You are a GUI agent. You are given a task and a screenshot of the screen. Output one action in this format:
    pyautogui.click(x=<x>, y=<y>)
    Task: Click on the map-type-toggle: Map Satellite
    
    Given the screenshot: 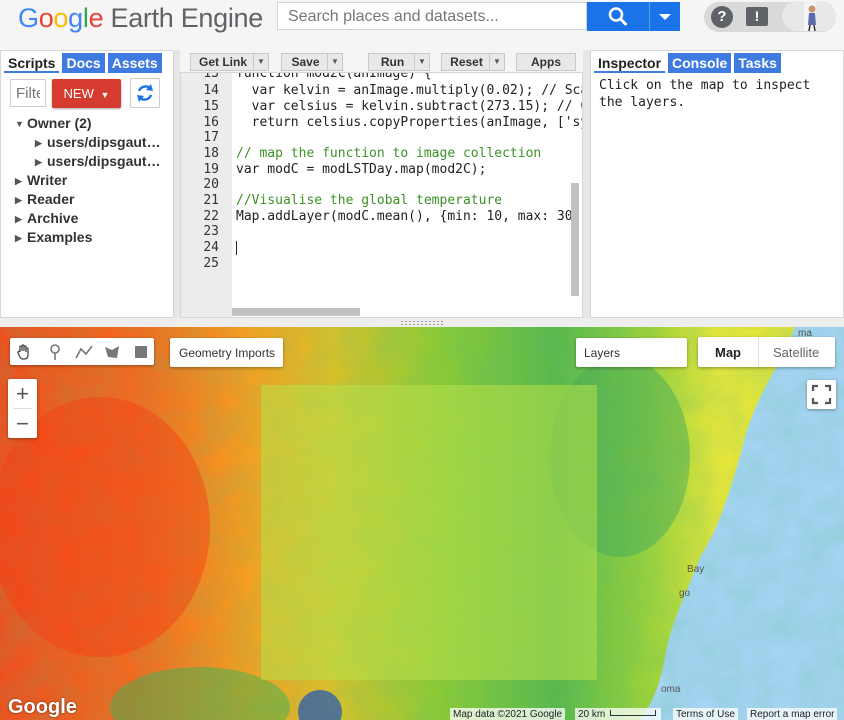 What is the action you would take?
    pyautogui.click(x=766, y=352)
    